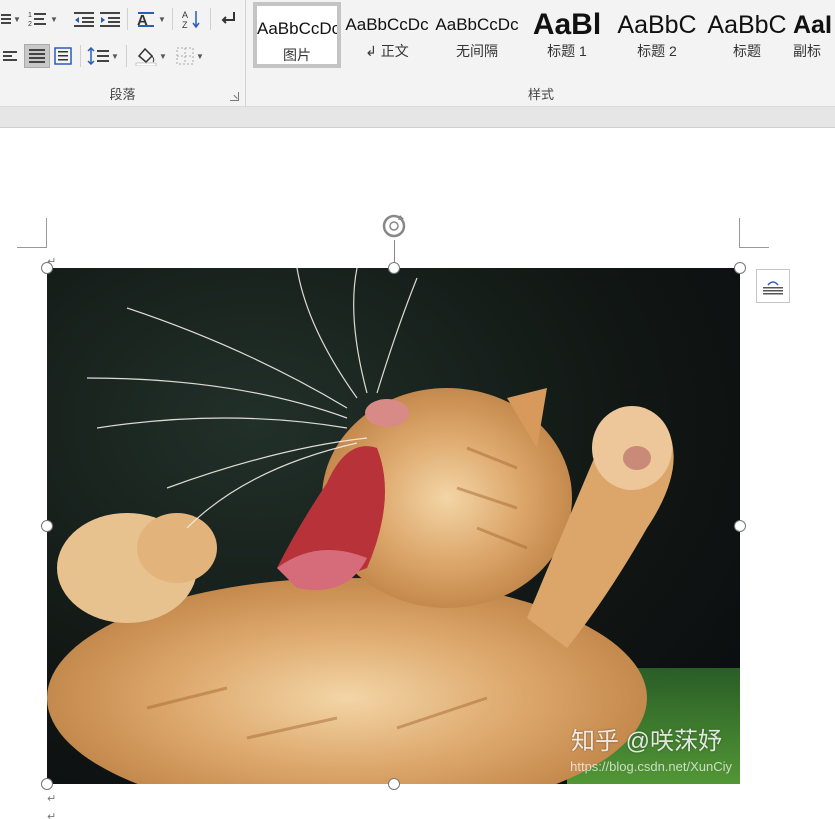 The height and width of the screenshot is (819, 835). Describe the element at coordinates (754, 233) in the screenshot. I see `crop-mark-top-right` at that location.